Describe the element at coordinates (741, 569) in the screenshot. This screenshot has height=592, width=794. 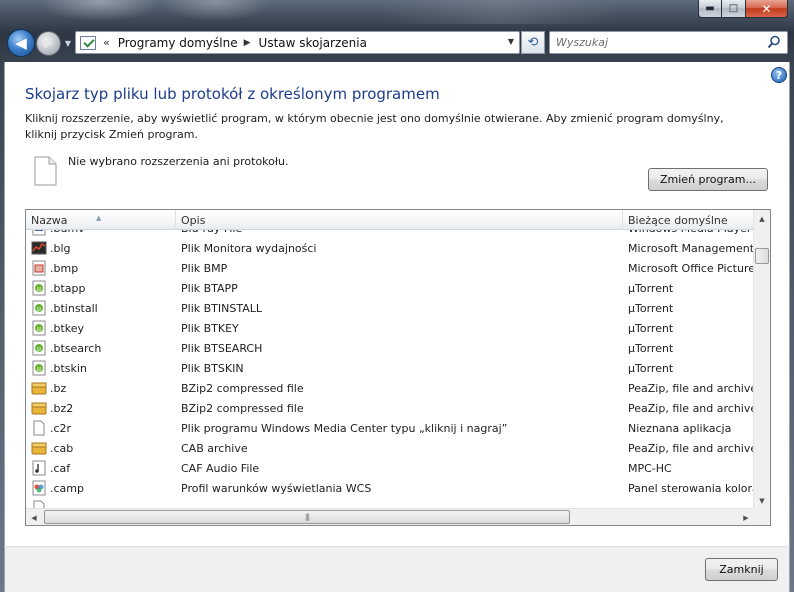
I see `close-button: Zamknij` at that location.